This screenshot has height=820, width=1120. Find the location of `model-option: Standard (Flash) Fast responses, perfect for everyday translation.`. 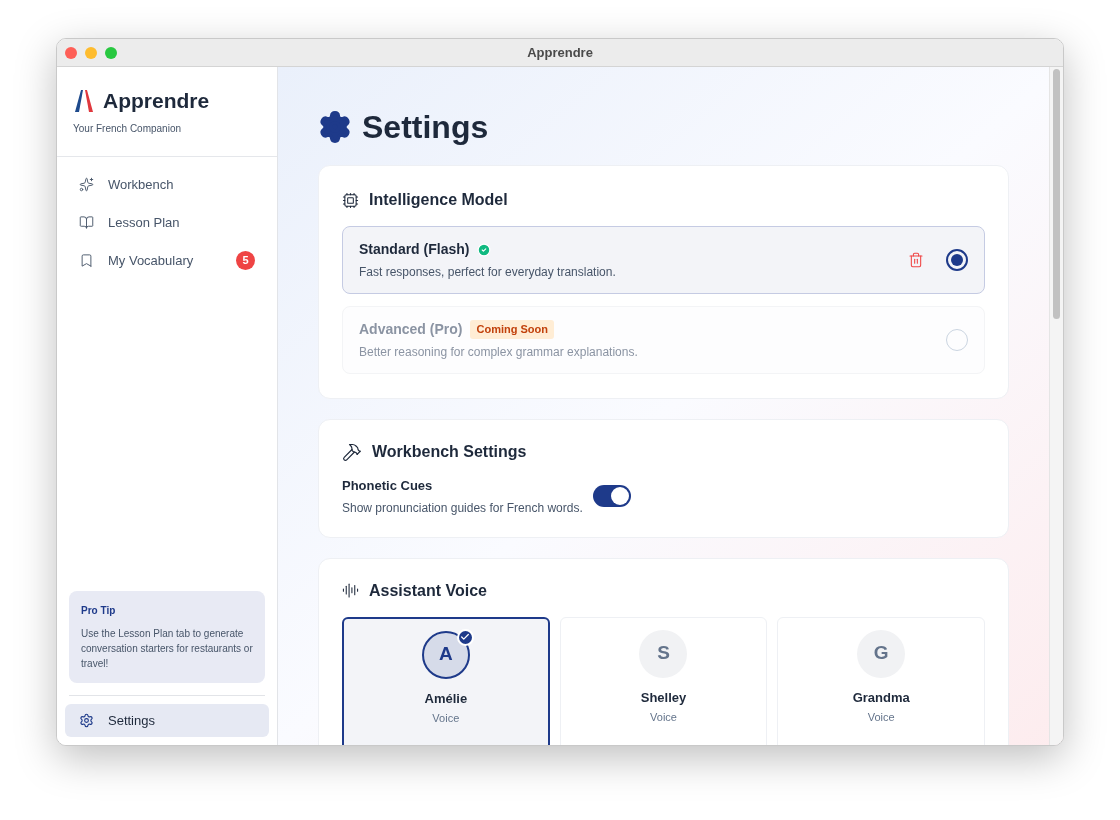

model-option: Standard (Flash) Fast responses, perfect for everyday translation. is located at coordinates (663, 260).